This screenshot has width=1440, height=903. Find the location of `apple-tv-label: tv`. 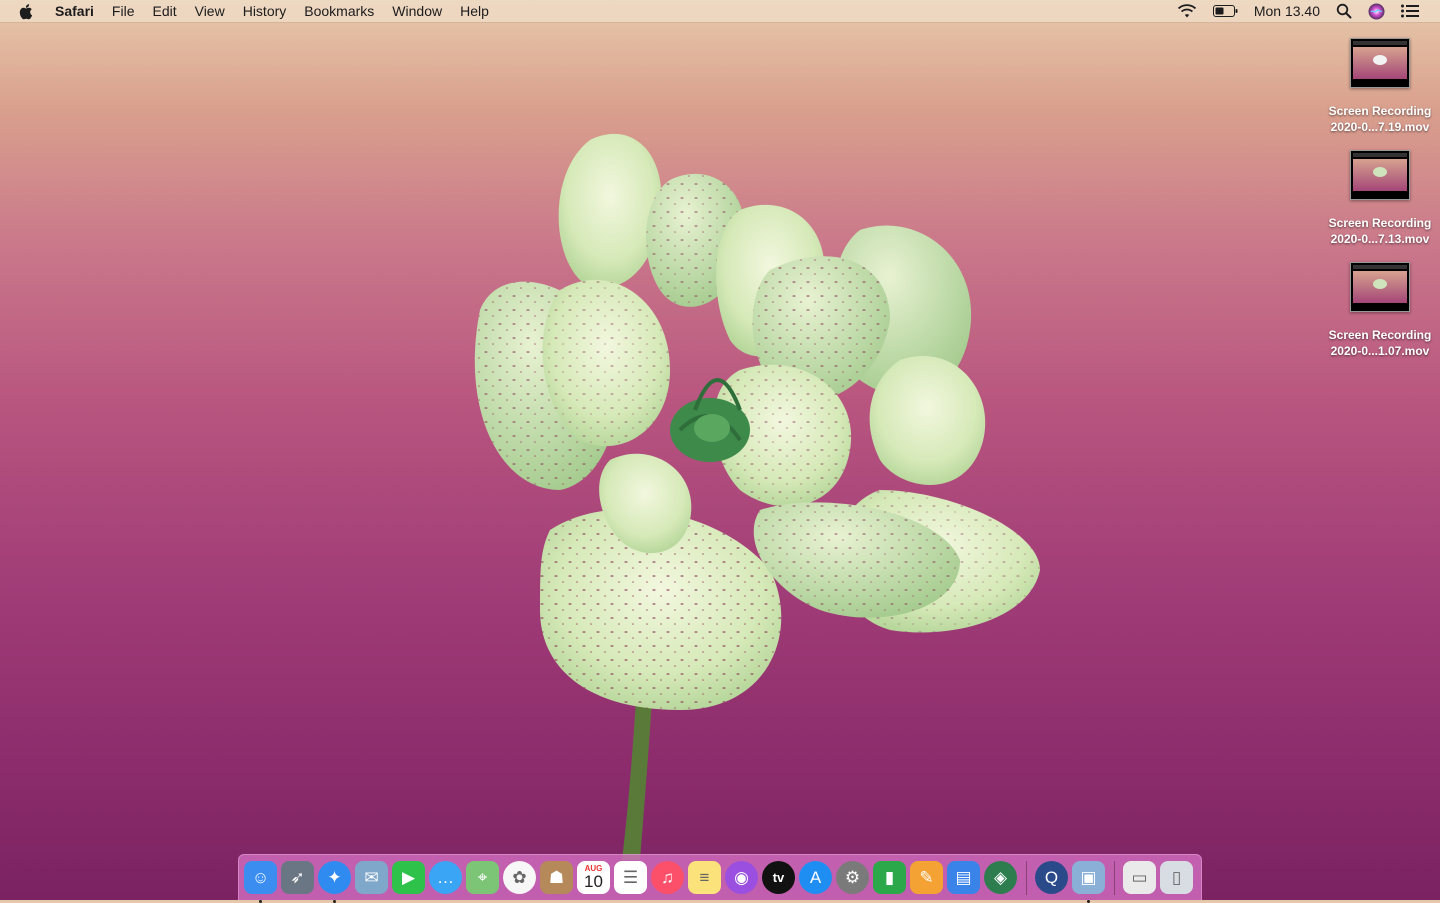

apple-tv-label: tv is located at coordinates (778, 877).